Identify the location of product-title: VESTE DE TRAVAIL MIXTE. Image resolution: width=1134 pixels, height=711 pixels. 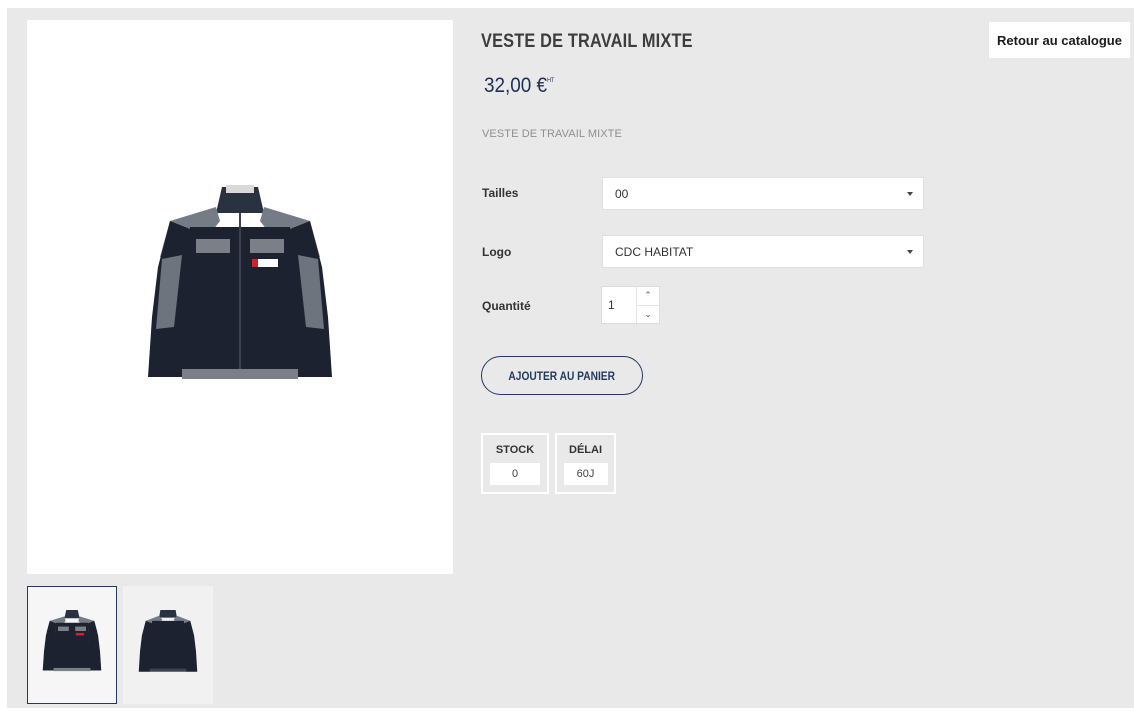
(587, 41).